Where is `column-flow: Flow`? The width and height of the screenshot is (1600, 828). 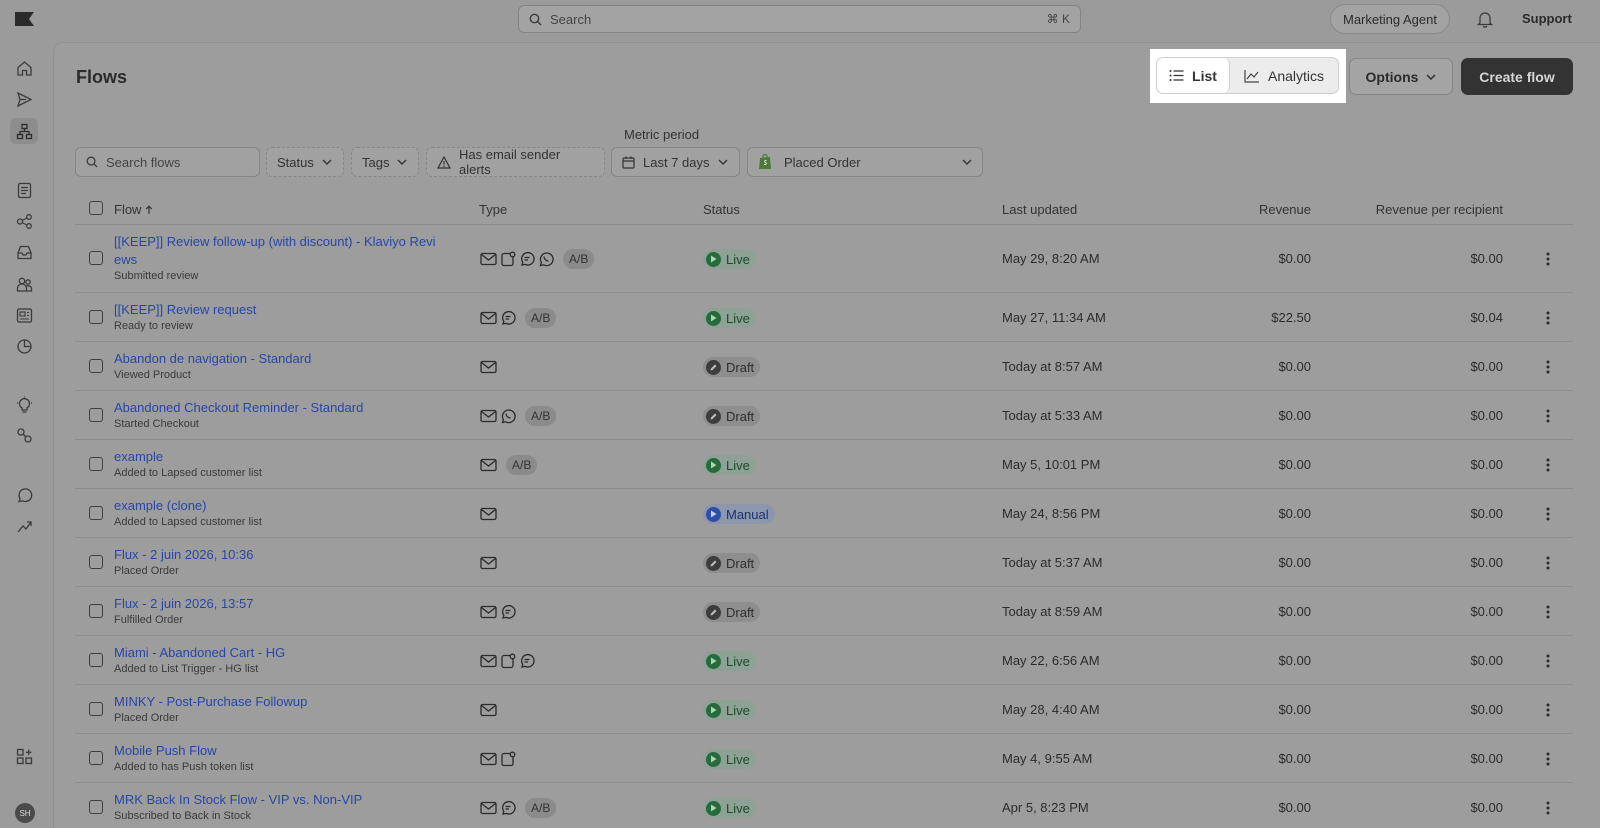
column-flow: Flow is located at coordinates (133, 209).